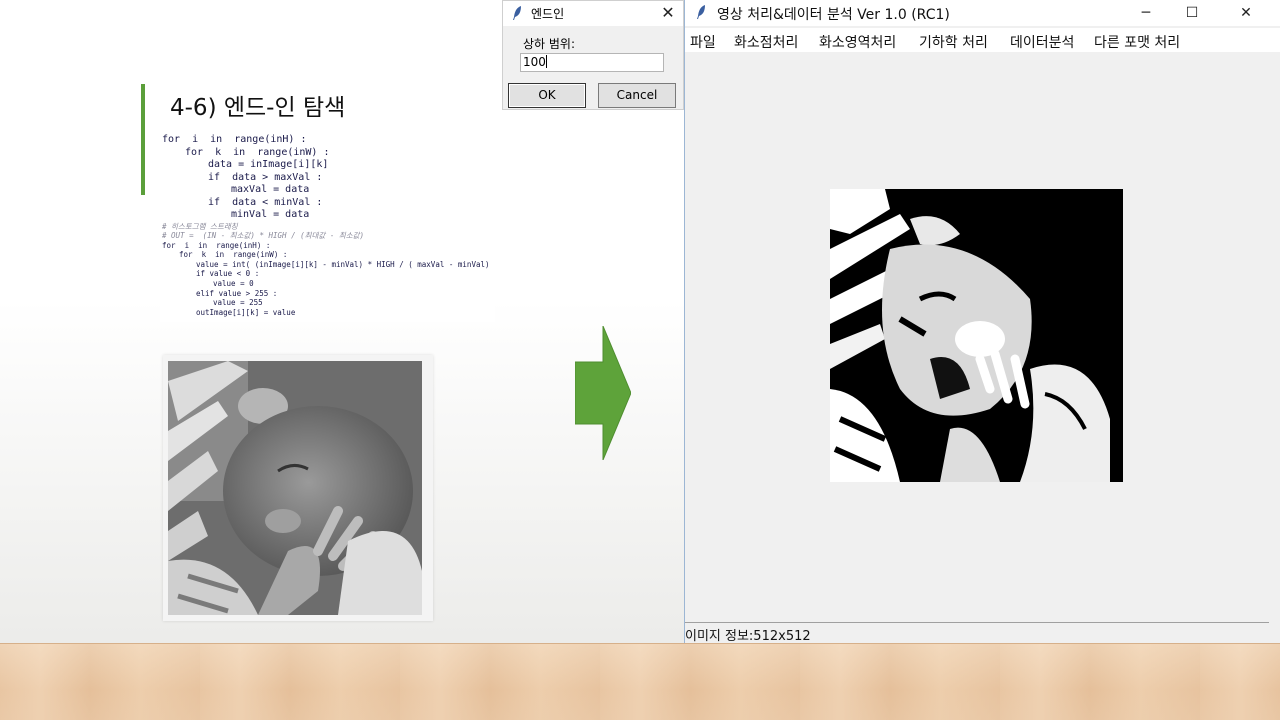 The height and width of the screenshot is (720, 1280). What do you see at coordinates (534, 62) in the screenshot?
I see `range-input-value: 100` at bounding box center [534, 62].